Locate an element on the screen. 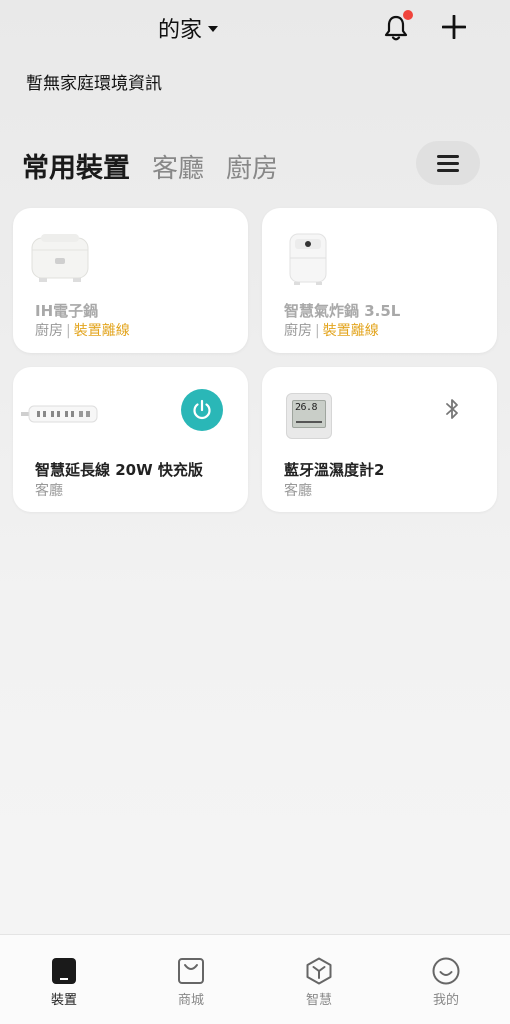 The width and height of the screenshot is (510, 1024). power-toggle-button is located at coordinates (202, 410).